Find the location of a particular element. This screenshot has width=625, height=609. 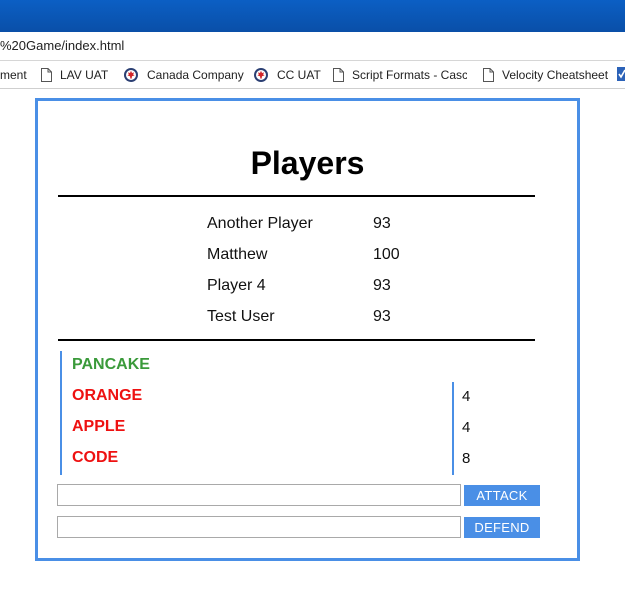

url-text: %20Game/index.html is located at coordinates (62, 45).